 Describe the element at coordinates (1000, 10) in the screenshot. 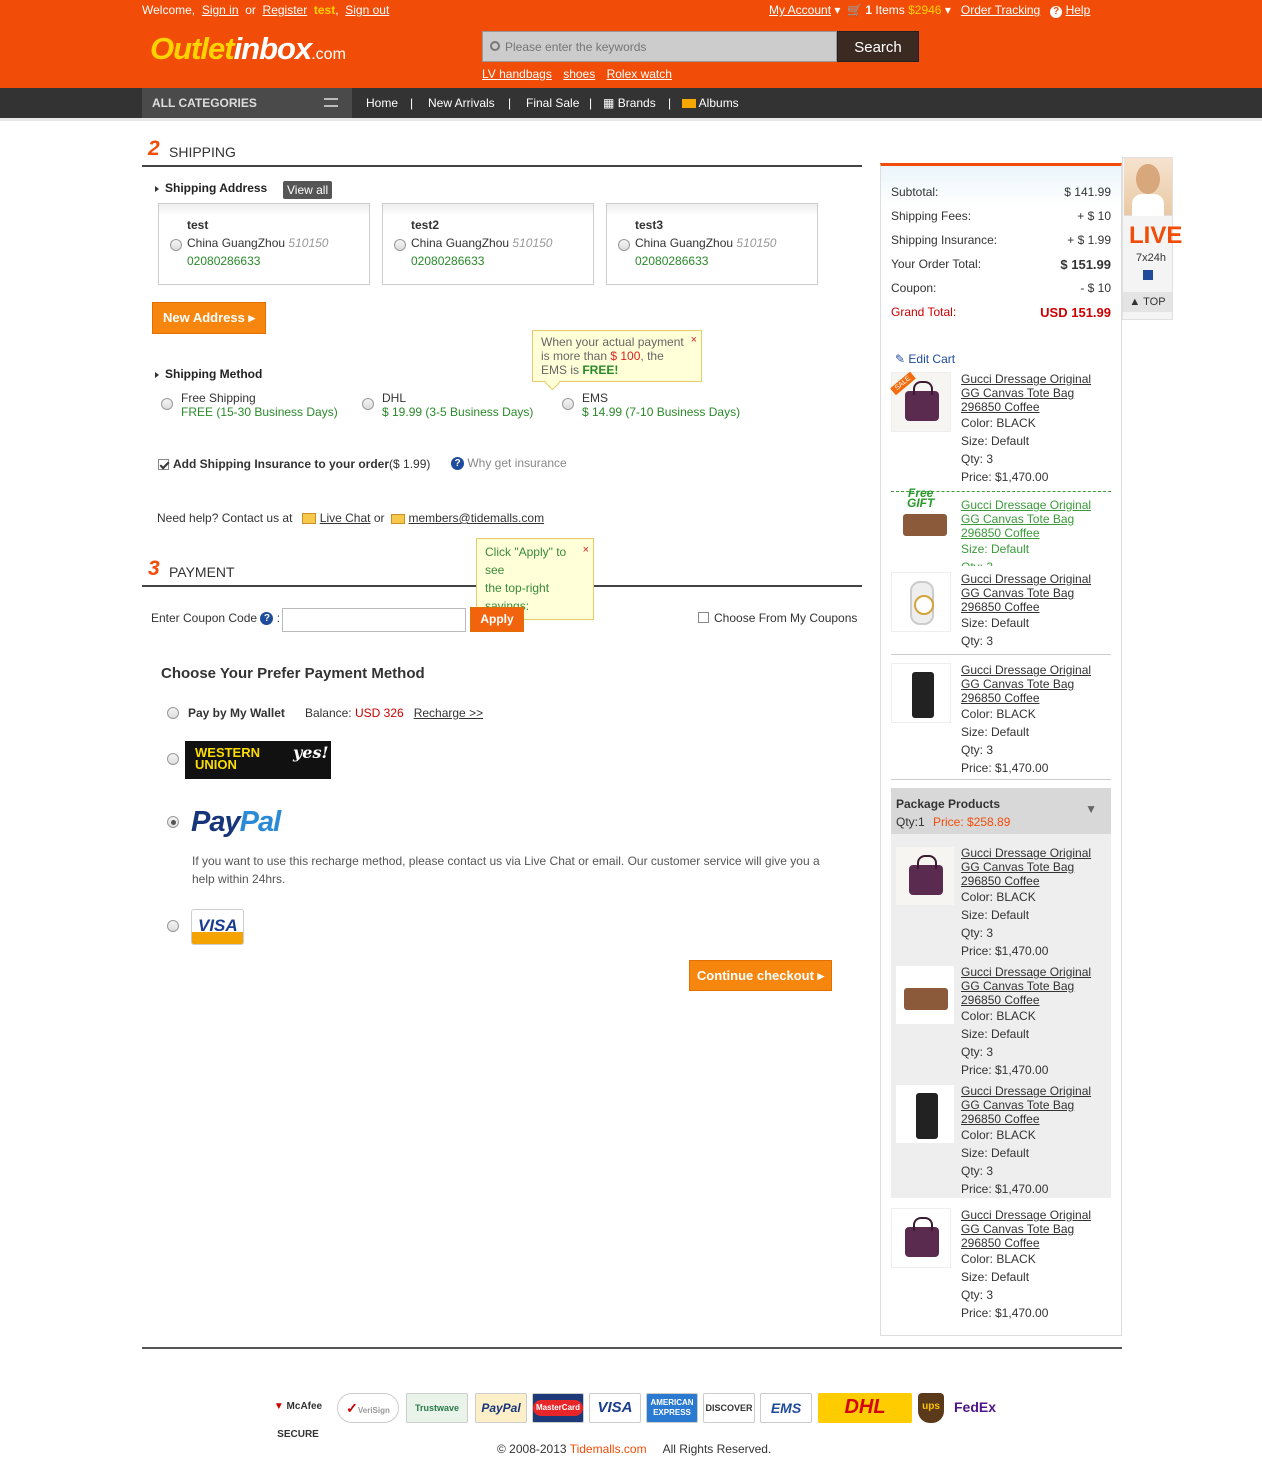

I see `order-tracking-link: Order Tracking` at that location.